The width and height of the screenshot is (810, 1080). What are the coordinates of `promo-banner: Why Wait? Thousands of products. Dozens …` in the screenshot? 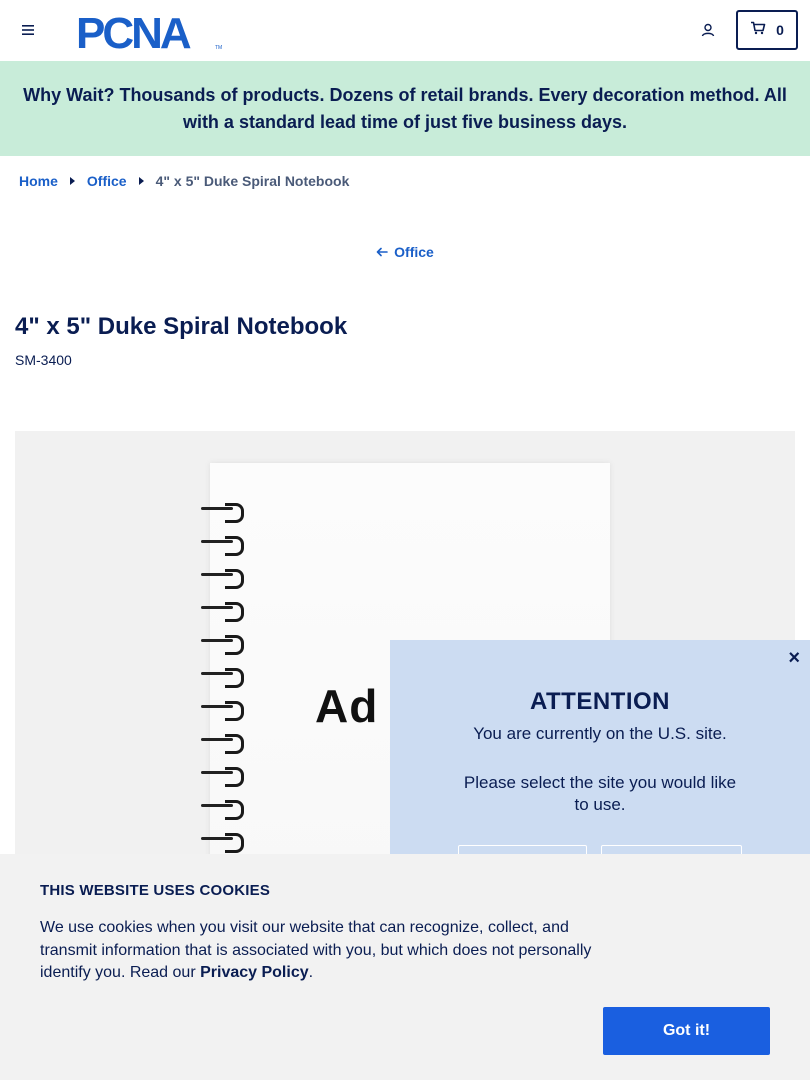 It's located at (405, 108).